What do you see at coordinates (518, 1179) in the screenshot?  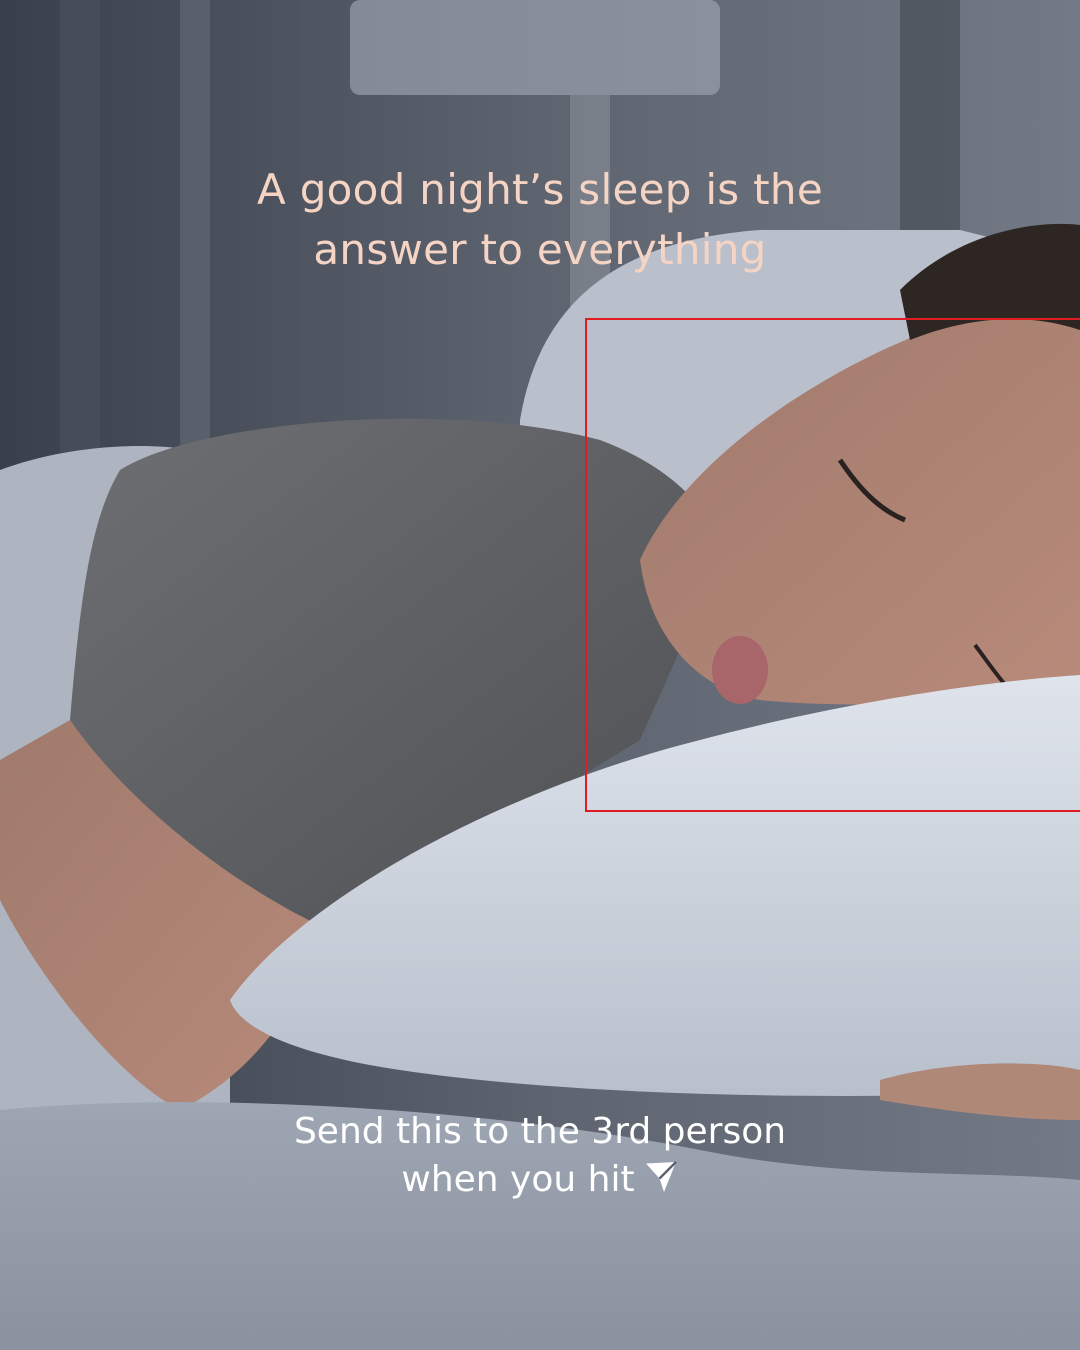 I see `cta-line-2-text: when you hit` at bounding box center [518, 1179].